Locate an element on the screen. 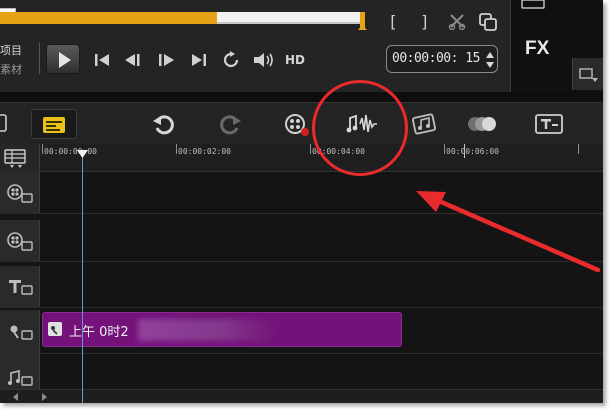  undo-icon is located at coordinates (163, 124).